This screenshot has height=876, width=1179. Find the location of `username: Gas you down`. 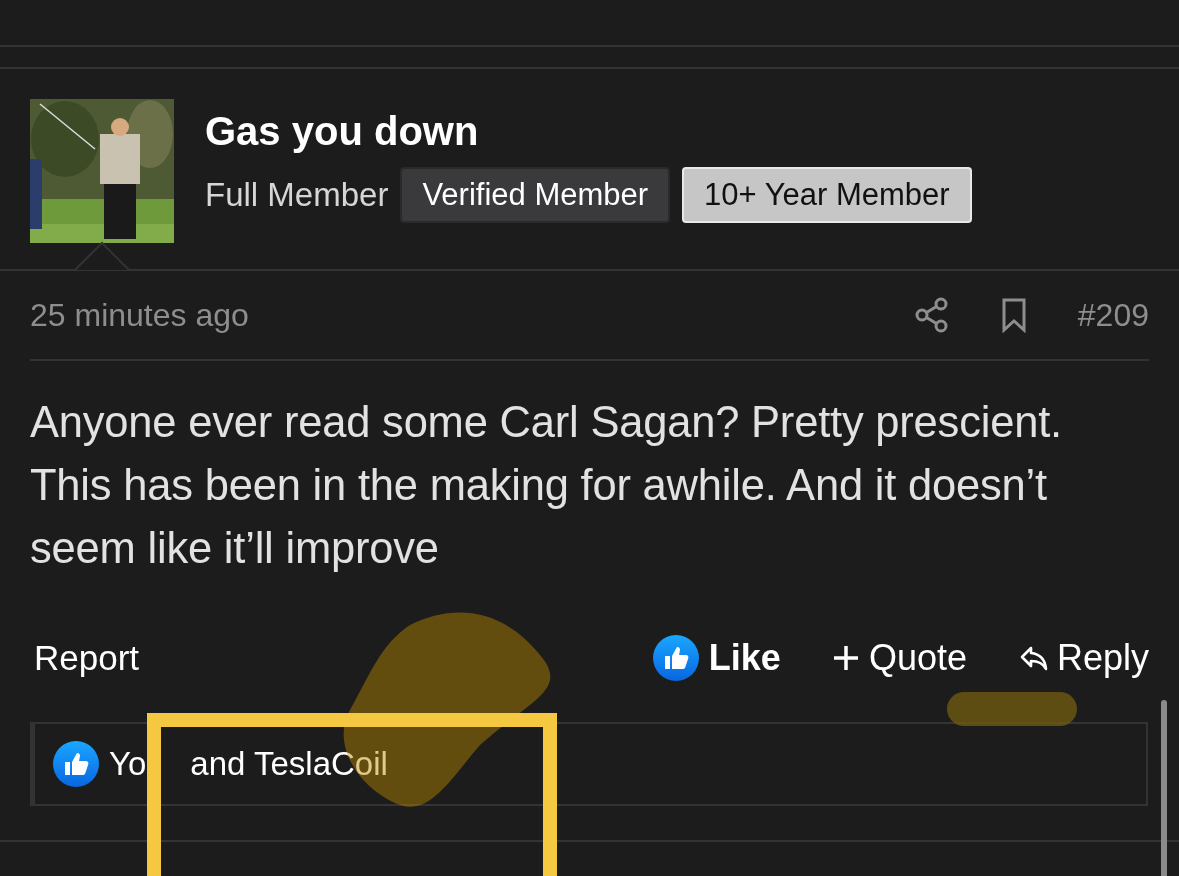

username: Gas you down is located at coordinates (588, 131).